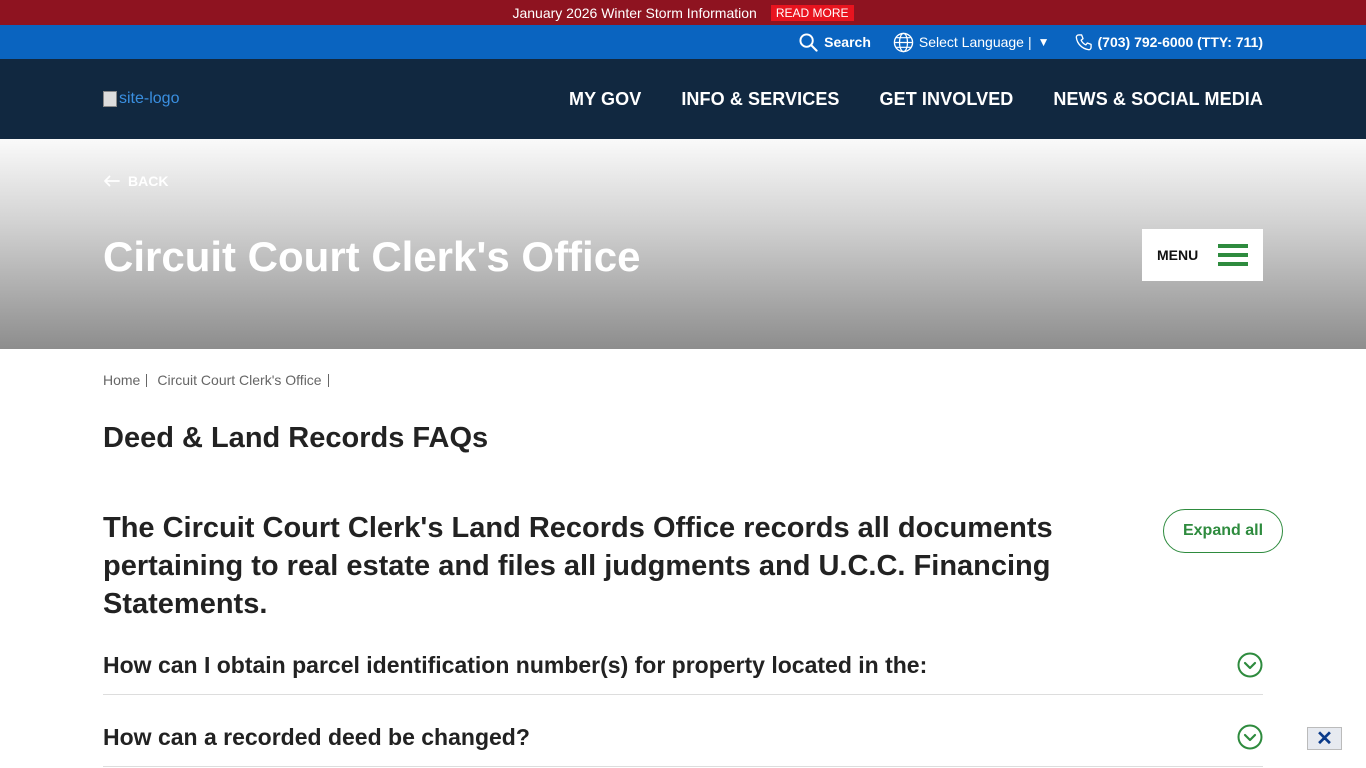  I want to click on site-logo: site-logo, so click(141, 99).